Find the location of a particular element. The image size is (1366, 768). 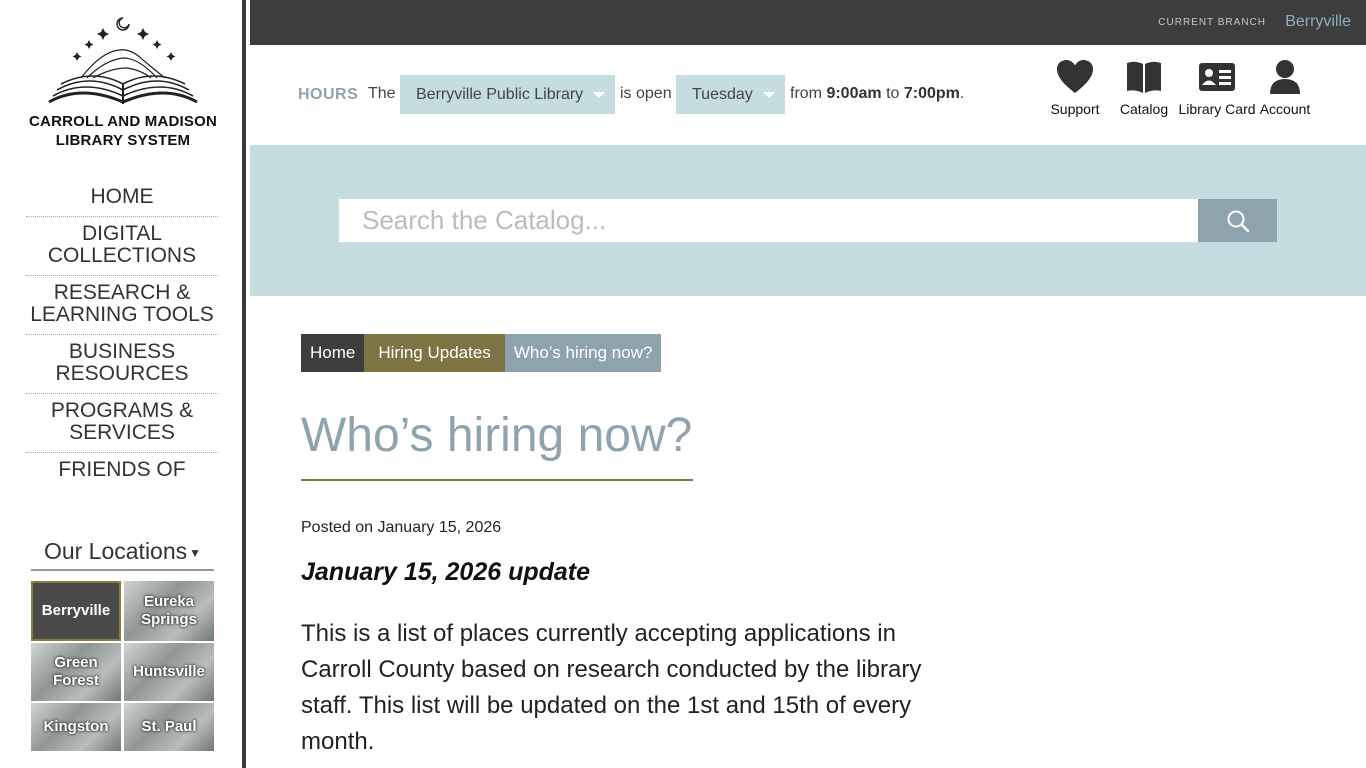

location-label: Berryville is located at coordinates (76, 610).